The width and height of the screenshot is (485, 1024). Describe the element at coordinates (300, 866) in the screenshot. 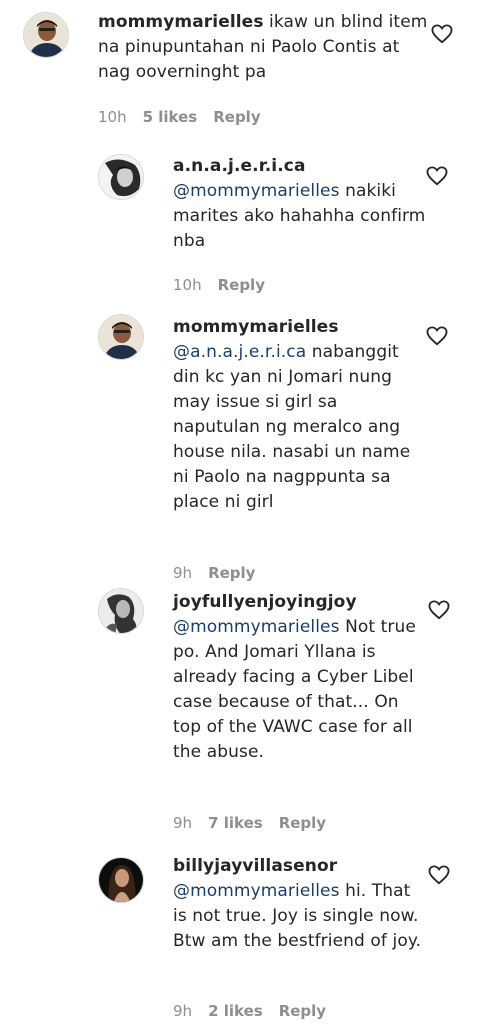

I see `comment-username: billyjayvillasenor` at that location.